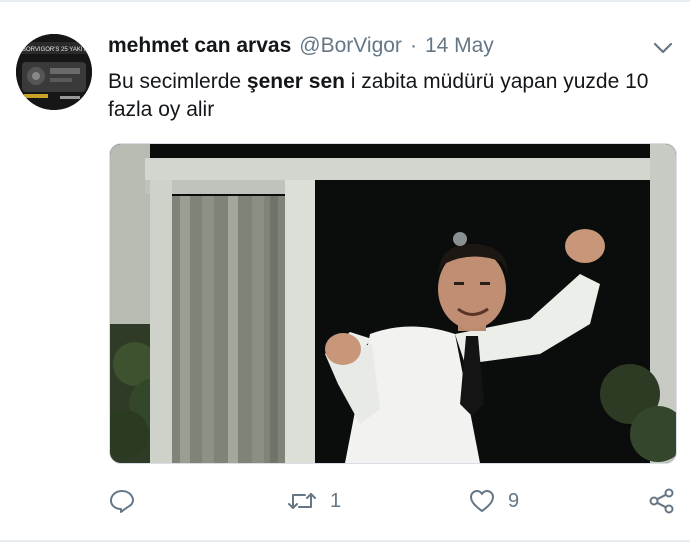  I want to click on tweet-timestamp: 14 May, so click(459, 46).